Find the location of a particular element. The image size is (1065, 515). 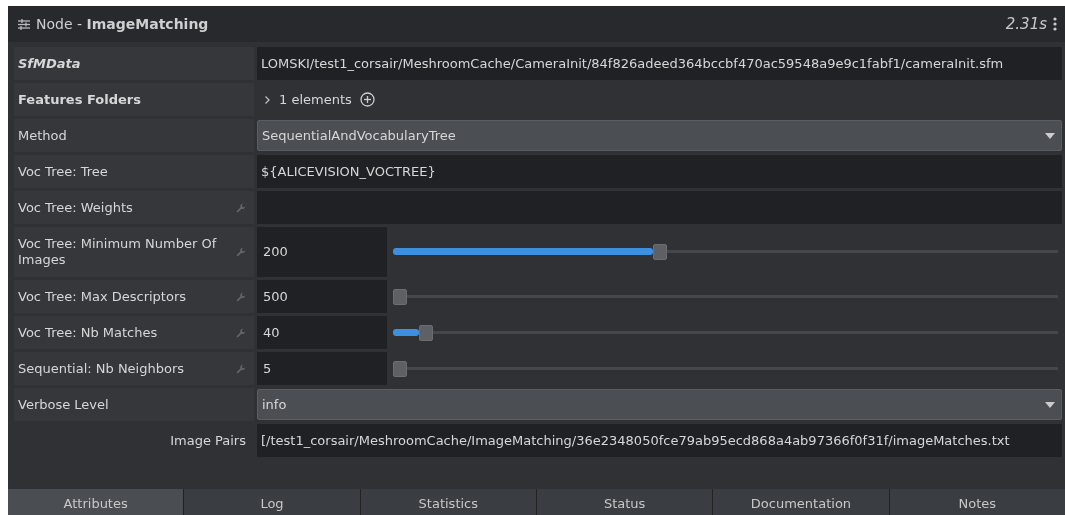

number-field: 5 is located at coordinates (322, 368).